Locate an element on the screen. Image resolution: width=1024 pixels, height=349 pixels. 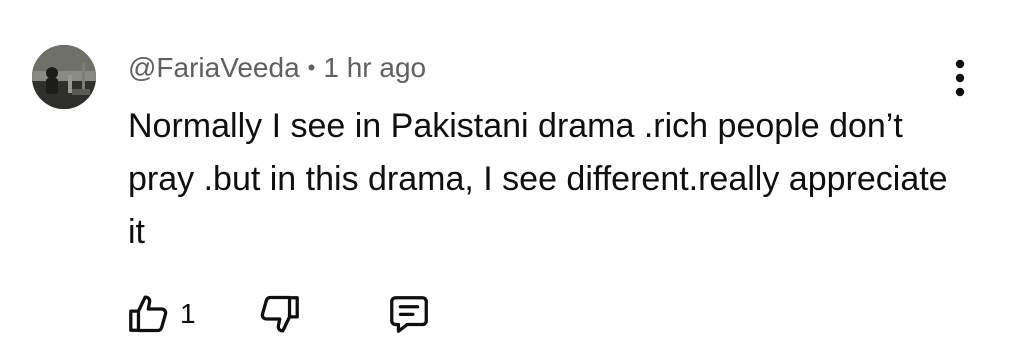
comment-header: @FariaVeeda • 1 hr ago is located at coordinates (277, 68).